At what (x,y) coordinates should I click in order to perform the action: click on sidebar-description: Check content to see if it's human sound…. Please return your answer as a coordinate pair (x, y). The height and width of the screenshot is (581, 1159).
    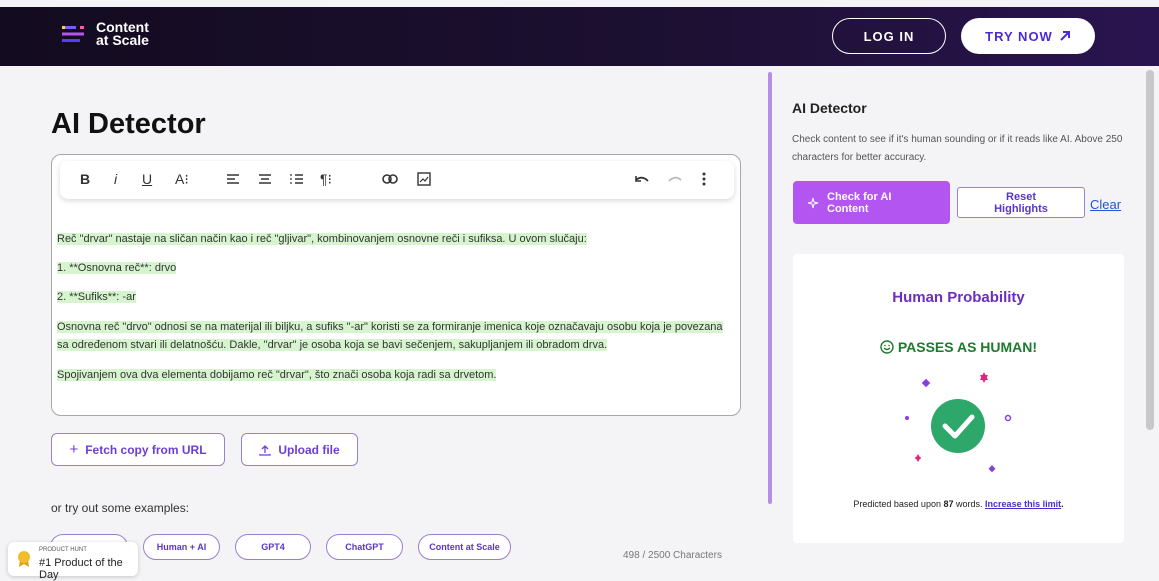
    Looking at the image, I should click on (957, 148).